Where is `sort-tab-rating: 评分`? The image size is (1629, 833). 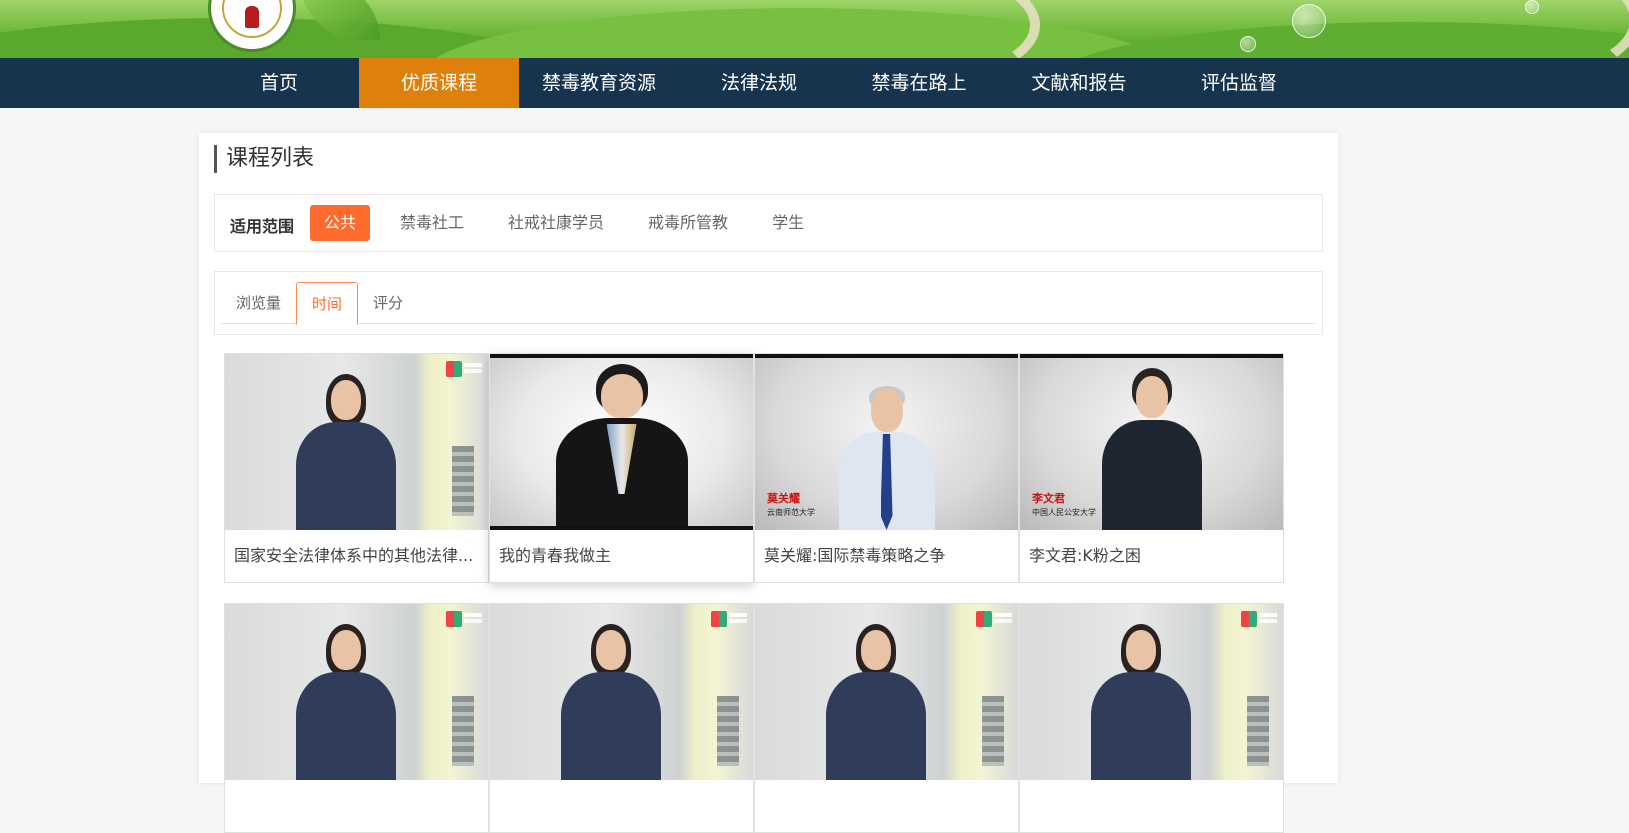 sort-tab-rating: 评分 is located at coordinates (388, 303).